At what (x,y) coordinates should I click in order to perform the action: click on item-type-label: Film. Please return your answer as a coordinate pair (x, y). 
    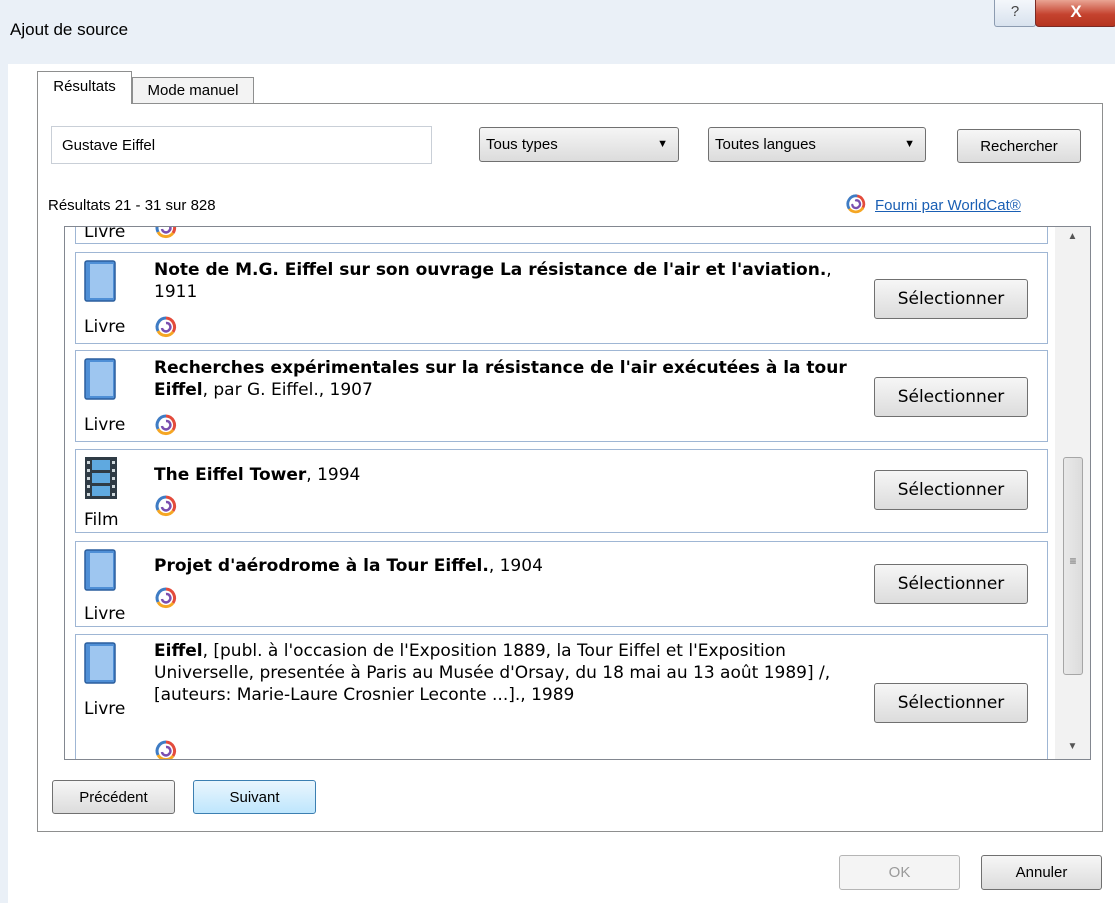
    Looking at the image, I should click on (101, 520).